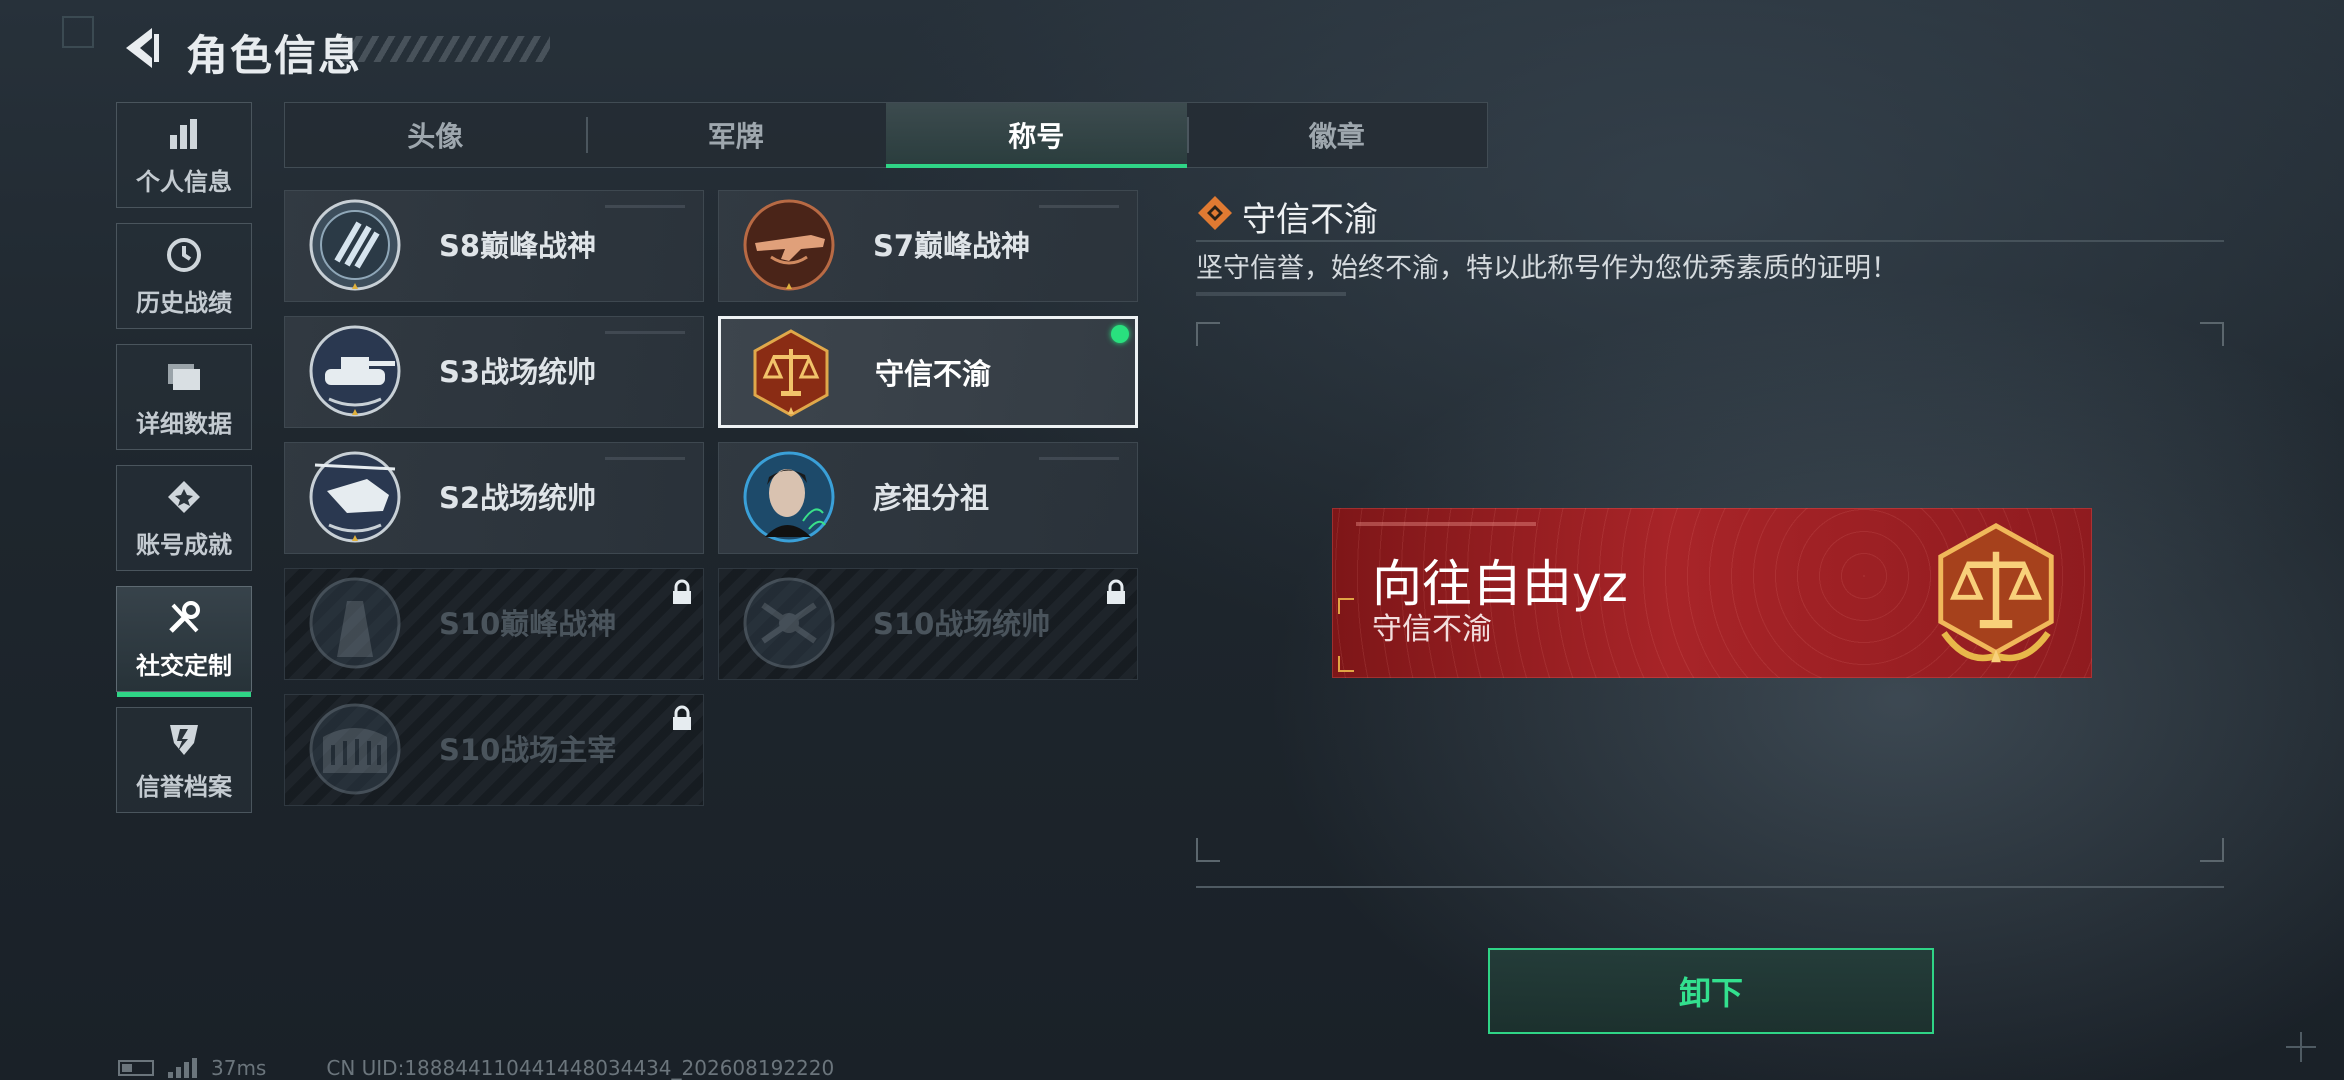 The width and height of the screenshot is (2344, 1080). I want to click on nameplate-title: 守信不渝, so click(1432, 629).